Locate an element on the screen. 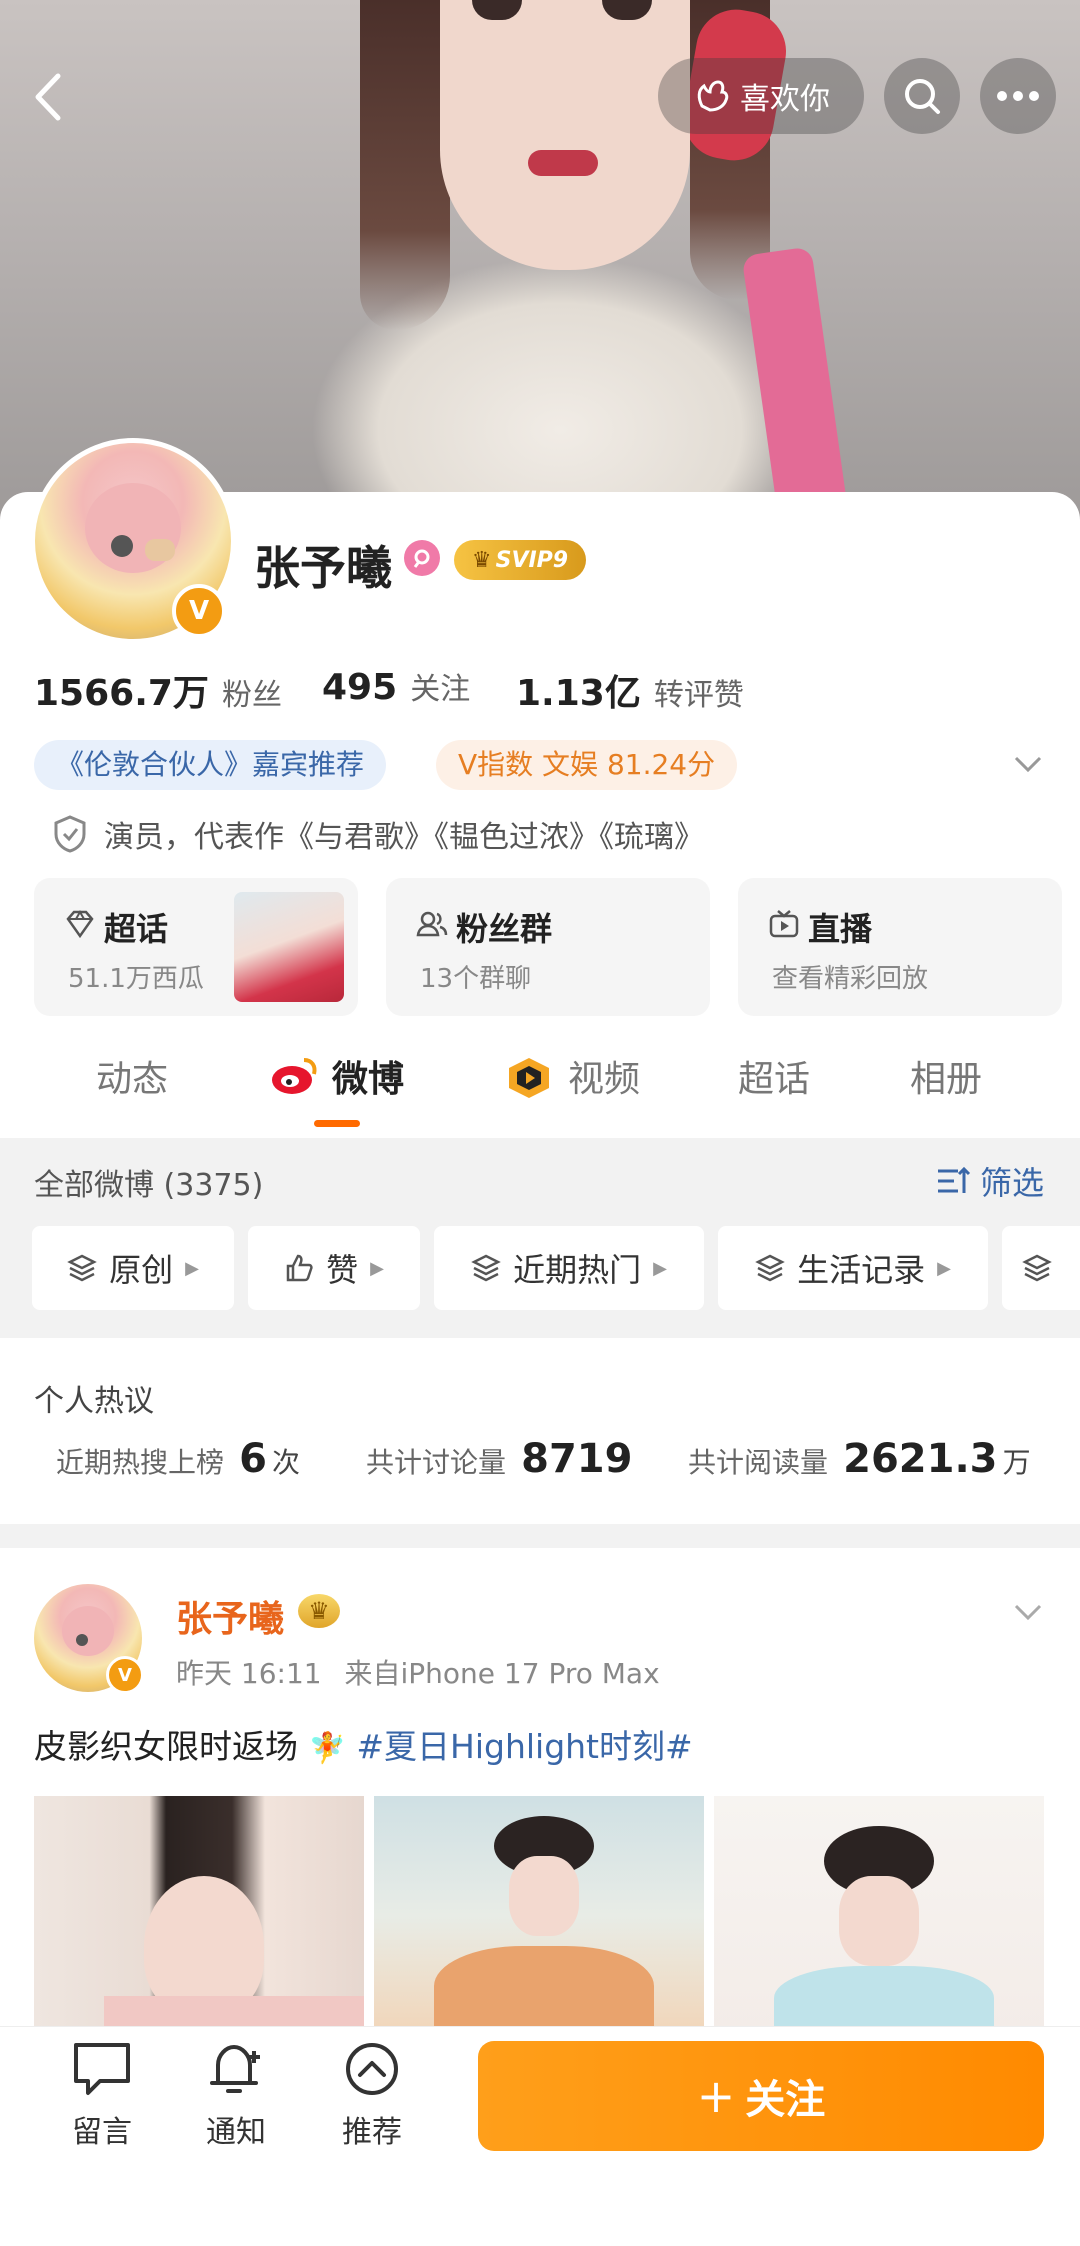  v-index-tag: V指数 文娱 81.24分 is located at coordinates (587, 765).